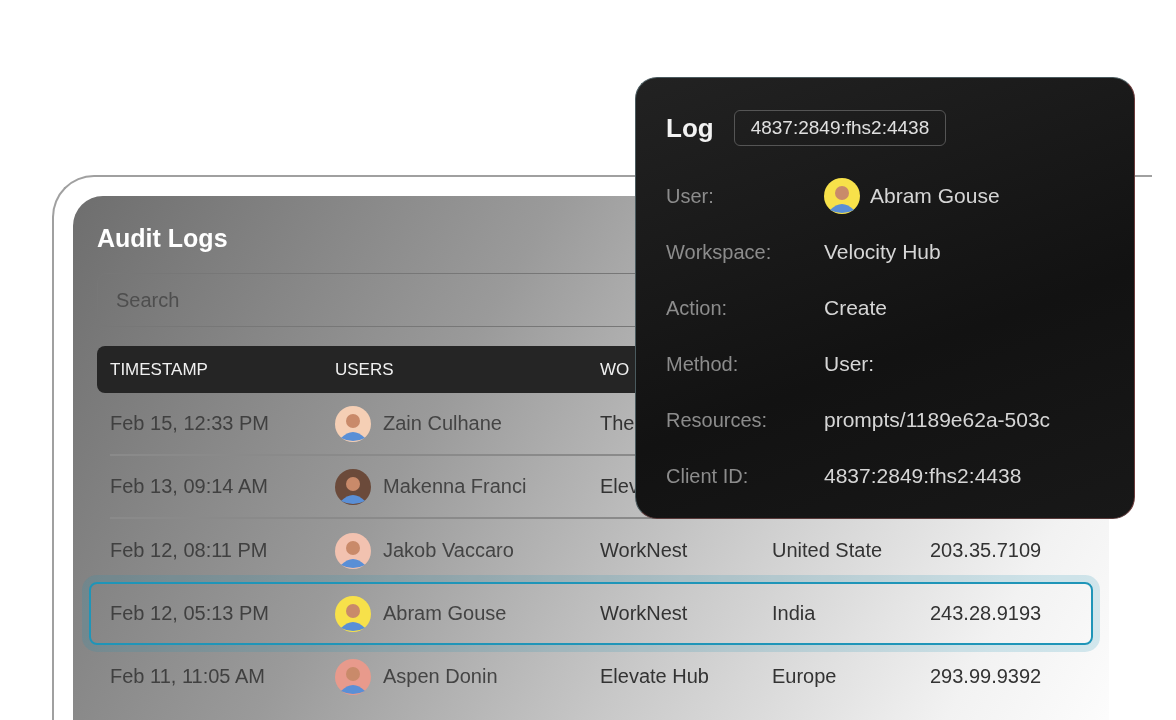 The width and height of the screenshot is (1176, 720). I want to click on timestamp-cell: Feb 12, 05:13 PM, so click(189, 613).